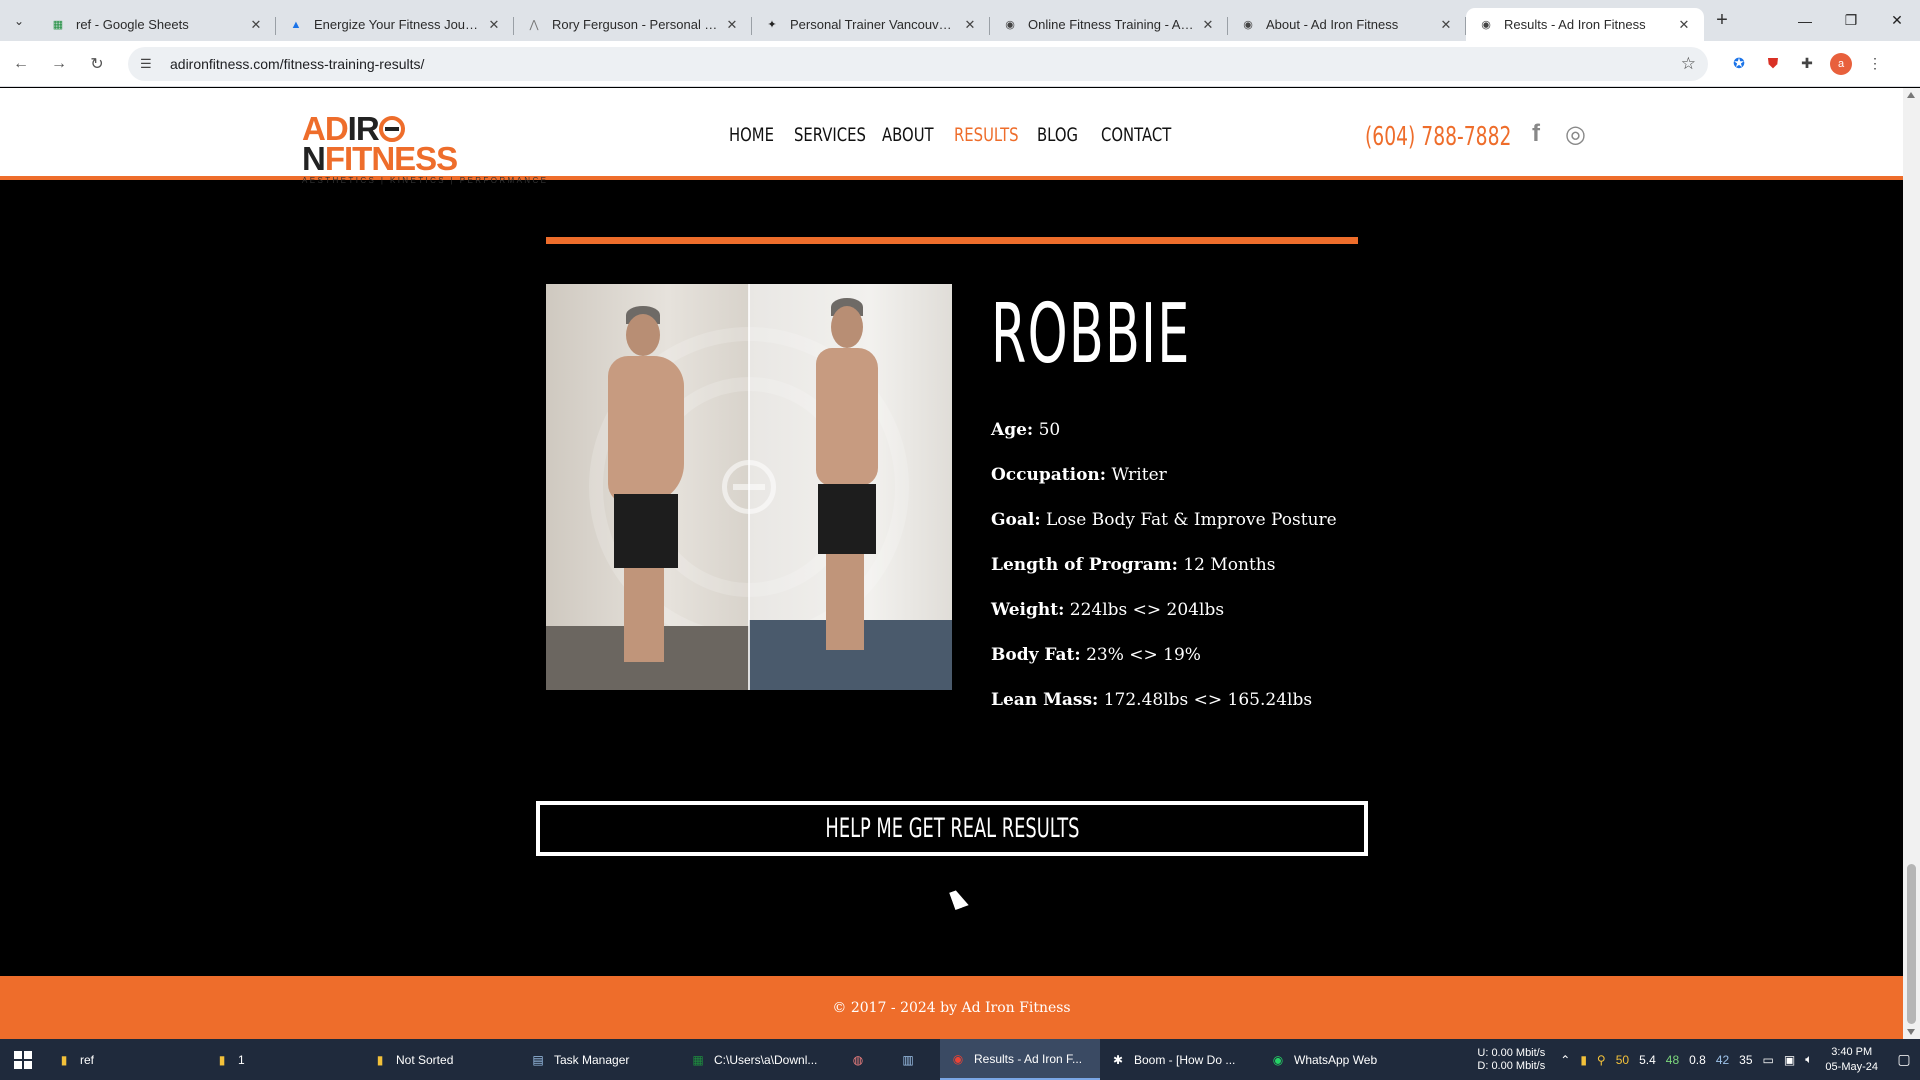  Describe the element at coordinates (1164, 577) in the screenshot. I see `stat-row: Length of Program: 12 Months` at that location.